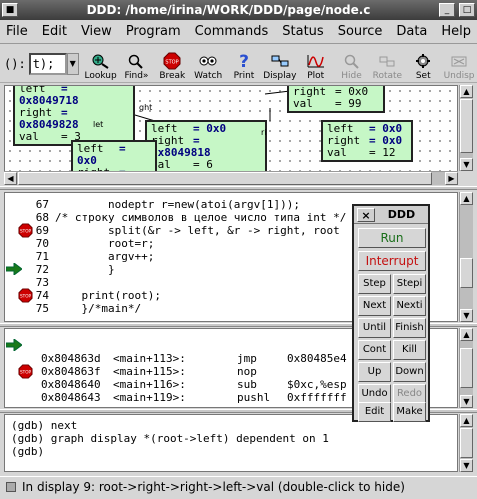  I want to click on lookup-icon, so click(101, 61).